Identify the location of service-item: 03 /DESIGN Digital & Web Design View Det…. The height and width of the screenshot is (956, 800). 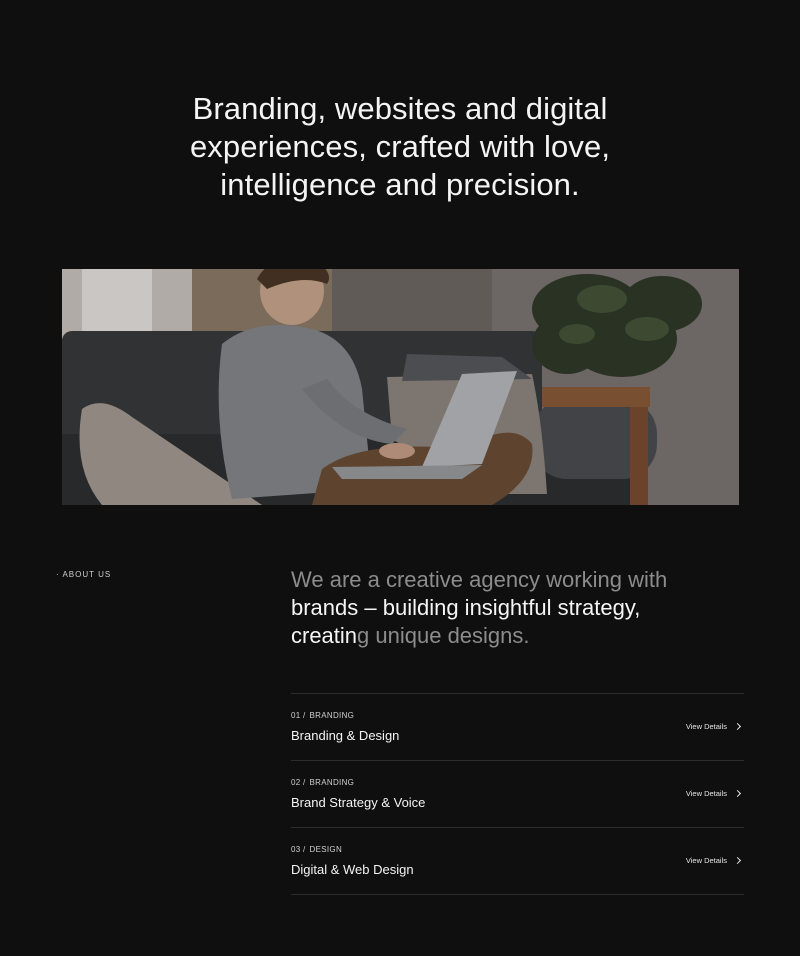
(517, 861).